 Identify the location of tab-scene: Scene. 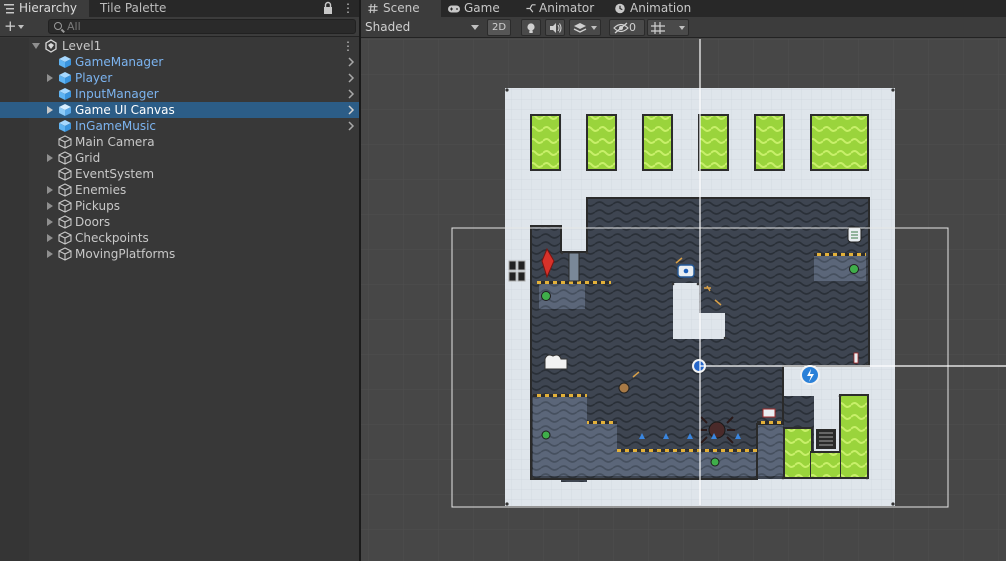
(401, 8).